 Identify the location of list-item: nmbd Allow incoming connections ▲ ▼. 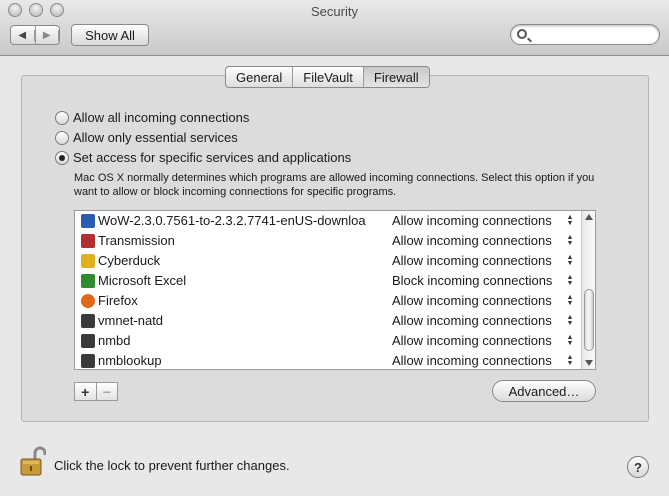
(329, 341).